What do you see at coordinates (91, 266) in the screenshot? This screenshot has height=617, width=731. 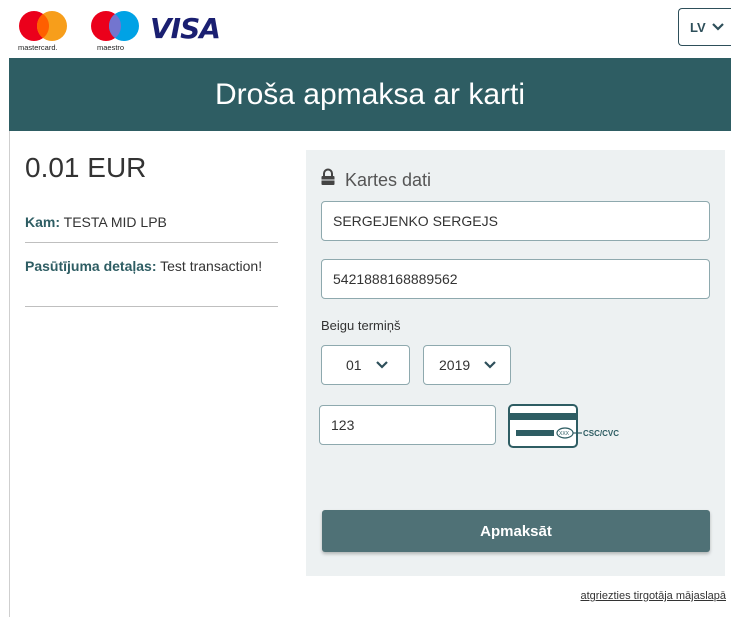 I see `order-details-label: Pasūtījuma detaļas:` at bounding box center [91, 266].